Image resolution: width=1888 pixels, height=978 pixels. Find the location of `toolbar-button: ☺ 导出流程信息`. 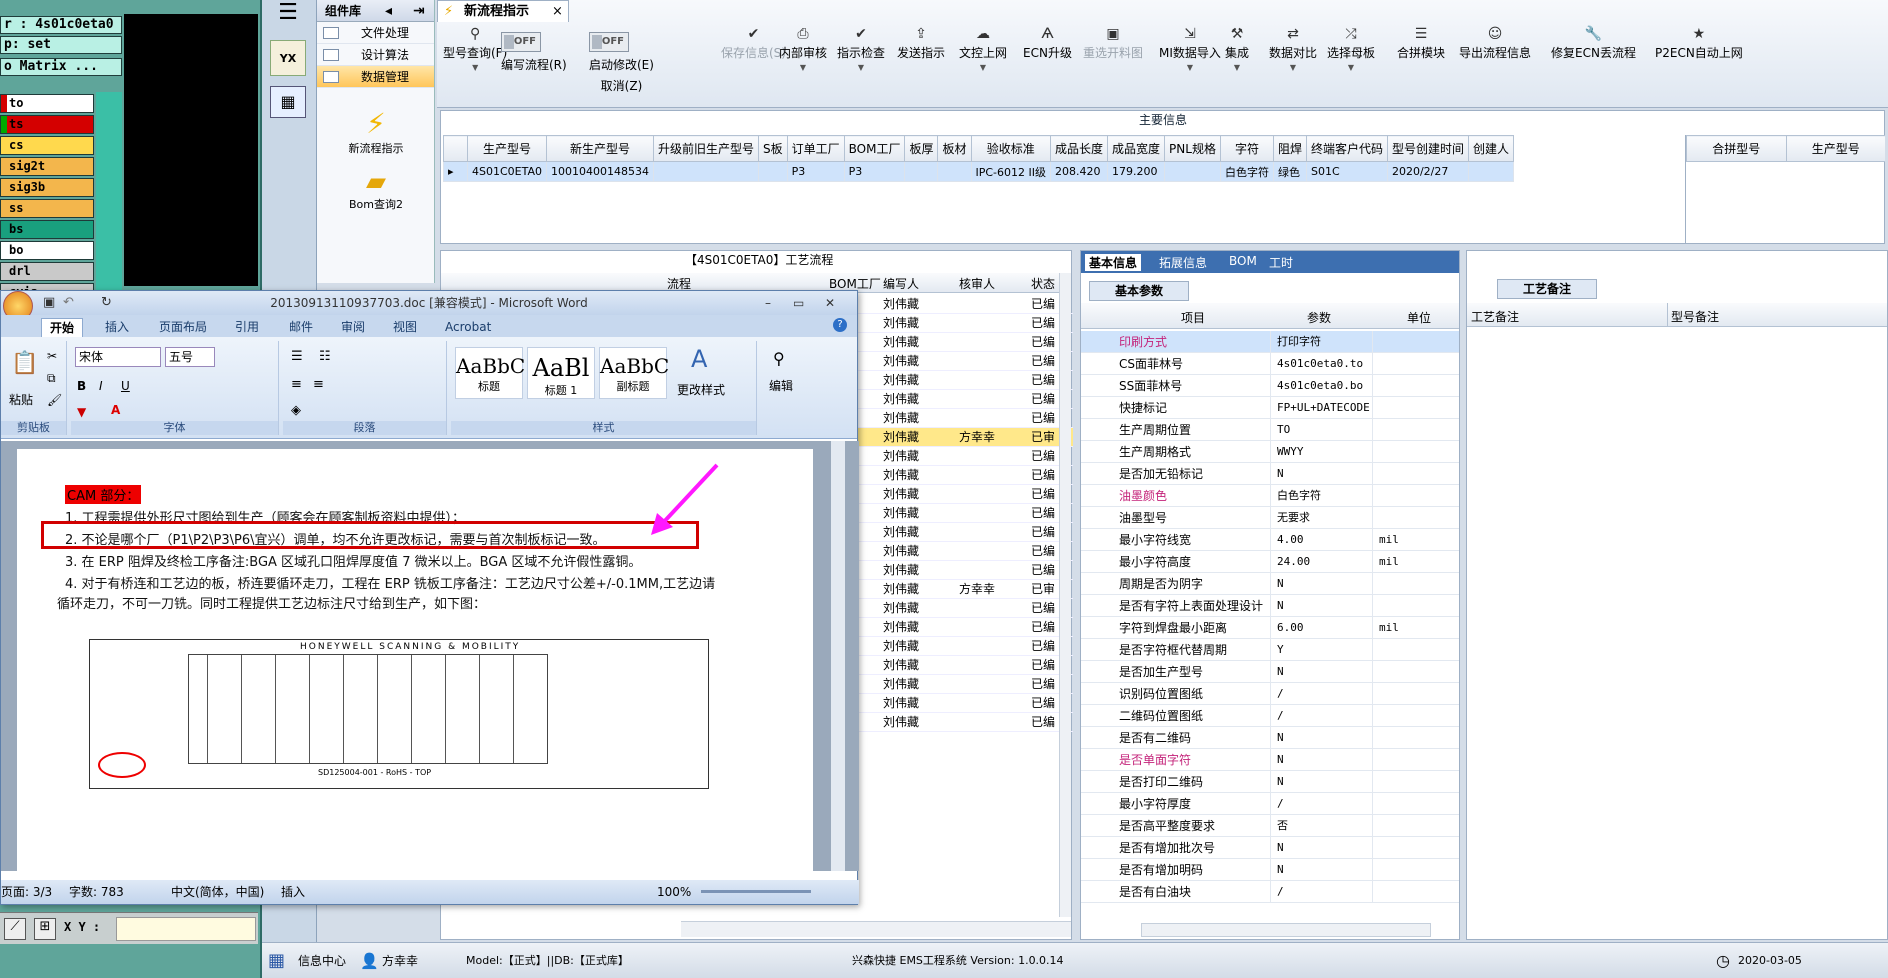

toolbar-button: ☺ 导出流程信息 is located at coordinates (1495, 43).